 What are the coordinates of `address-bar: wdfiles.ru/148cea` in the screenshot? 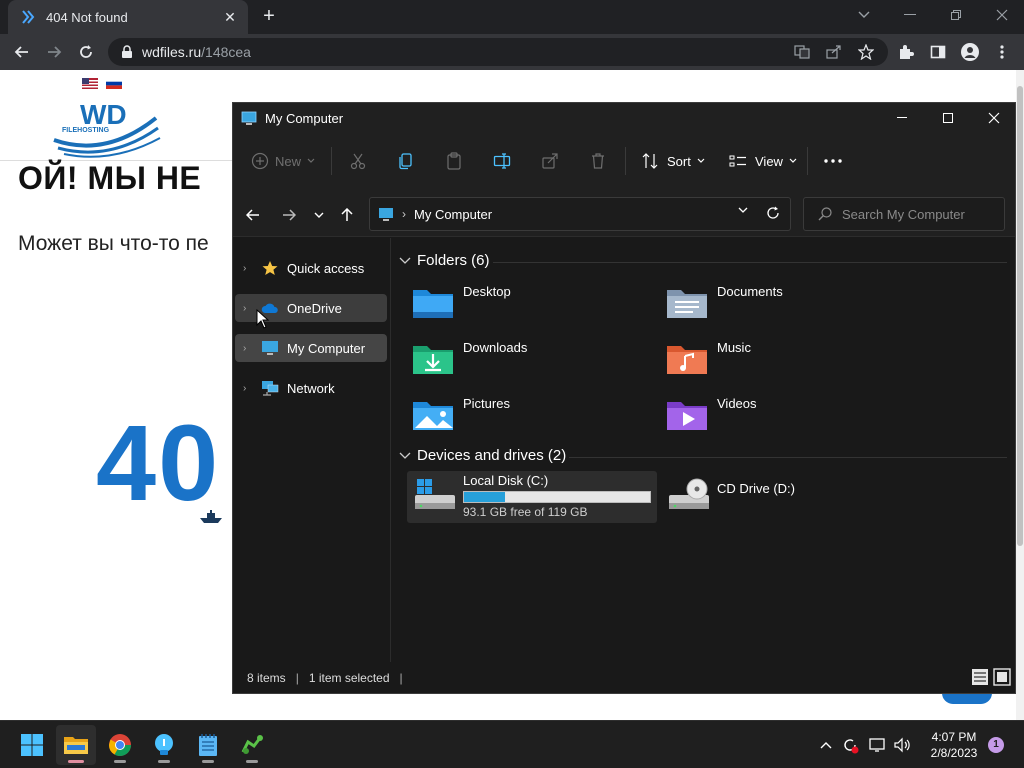 It's located at (498, 52).